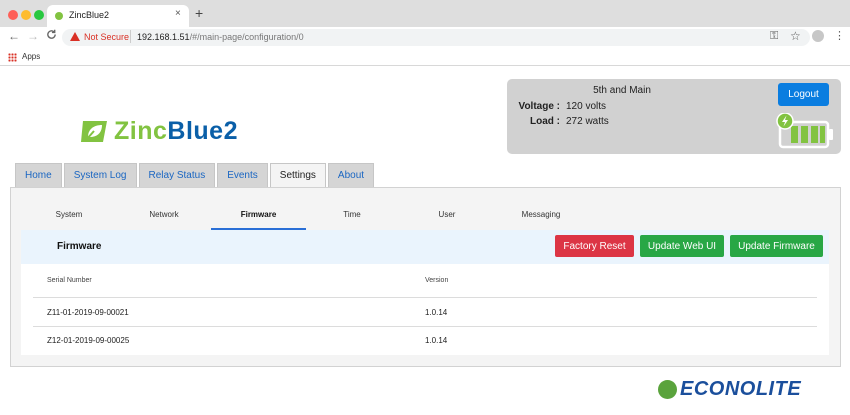 The height and width of the screenshot is (415, 850). What do you see at coordinates (199, 13) in the screenshot?
I see `new-tab-button: +` at bounding box center [199, 13].